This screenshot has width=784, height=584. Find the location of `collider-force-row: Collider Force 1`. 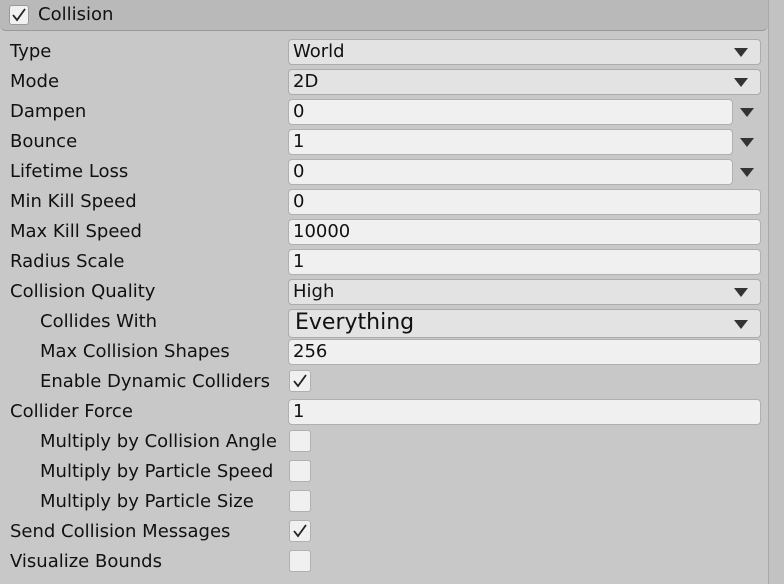

collider-force-row: Collider Force 1 is located at coordinates (384, 412).